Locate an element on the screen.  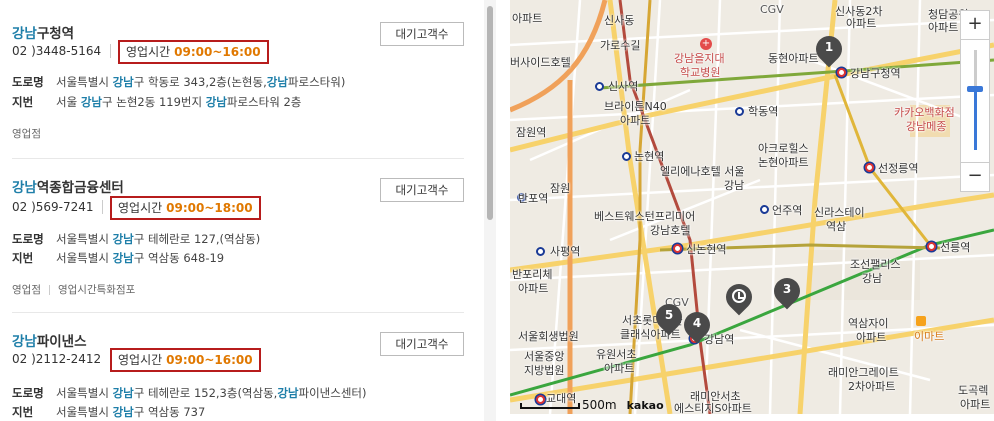
business-hours: 영업시간 09:00~18:00 is located at coordinates (185, 208).